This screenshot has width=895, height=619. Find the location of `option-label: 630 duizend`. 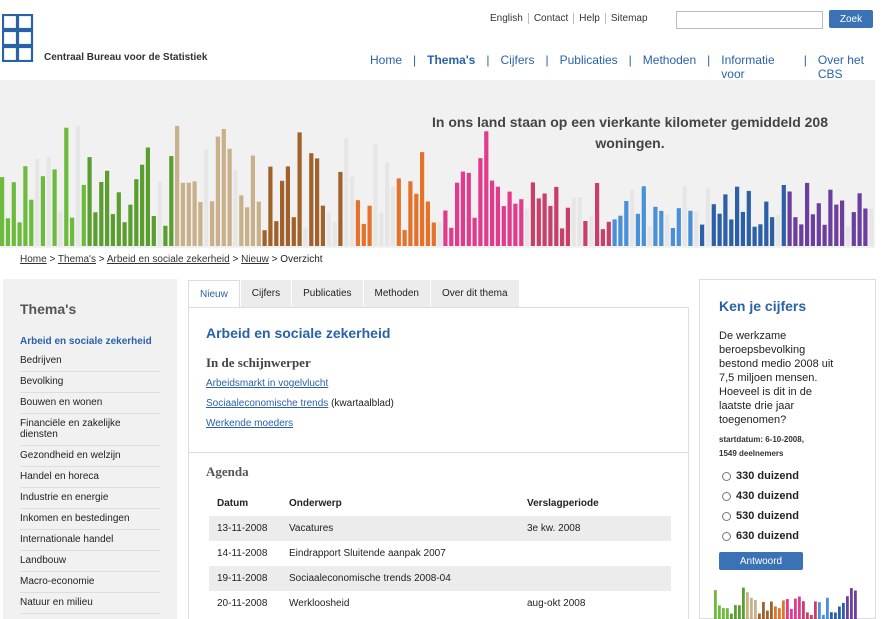

option-label: 630 duizend is located at coordinates (767, 536).